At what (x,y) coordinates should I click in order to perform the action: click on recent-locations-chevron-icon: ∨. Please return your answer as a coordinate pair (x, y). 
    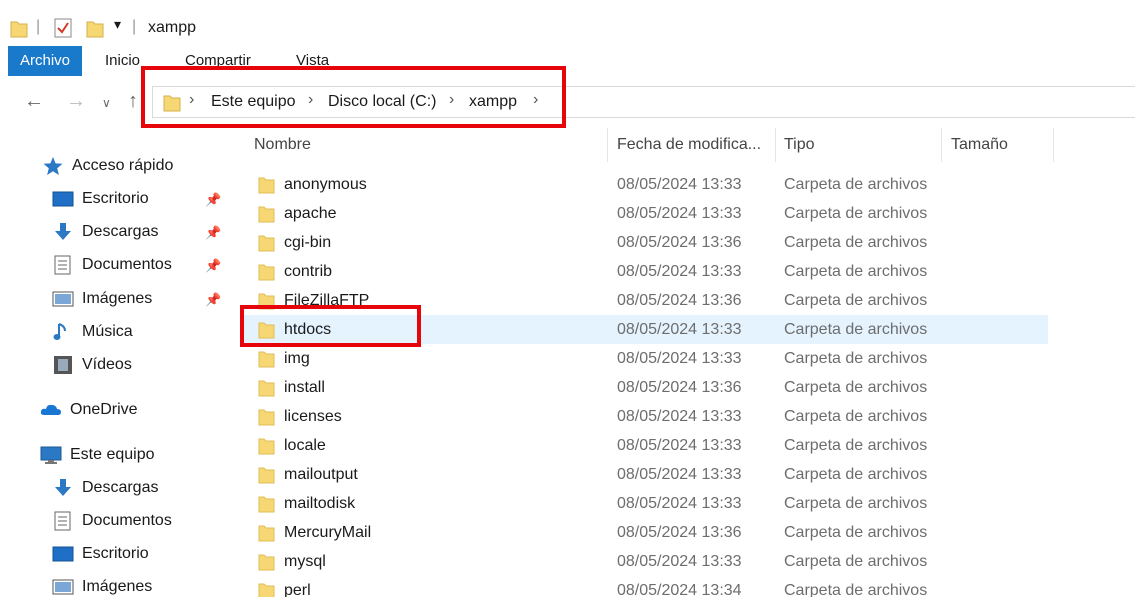
    Looking at the image, I should click on (106, 103).